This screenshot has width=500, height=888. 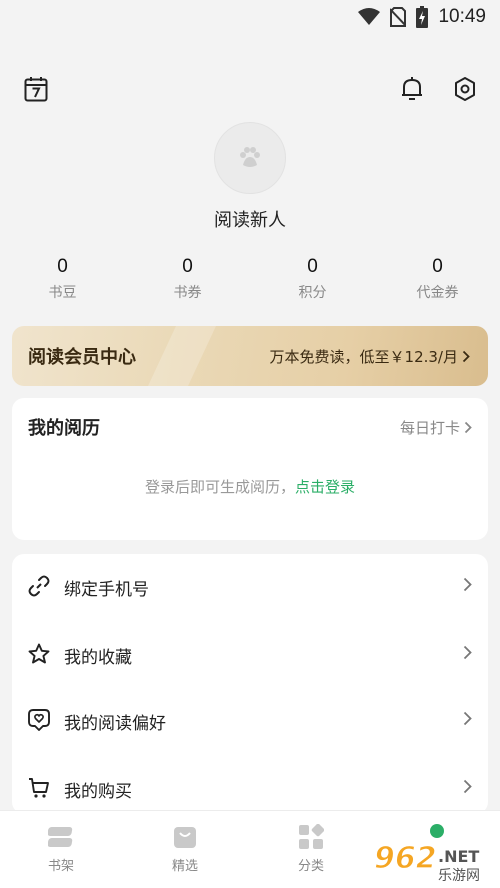 What do you see at coordinates (250, 219) in the screenshot?
I see `nickname: 阅读新人` at bounding box center [250, 219].